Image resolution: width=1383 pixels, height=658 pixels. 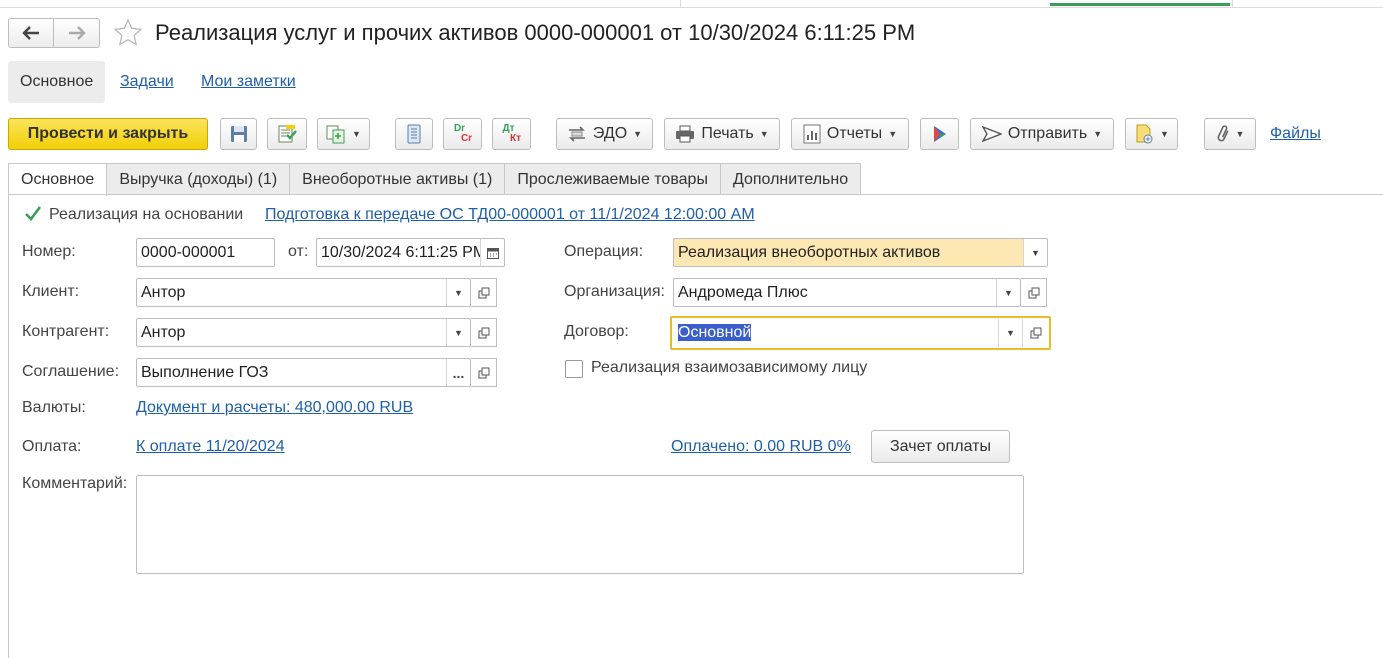 I want to click on client-label: Клиент:, so click(x=51, y=291).